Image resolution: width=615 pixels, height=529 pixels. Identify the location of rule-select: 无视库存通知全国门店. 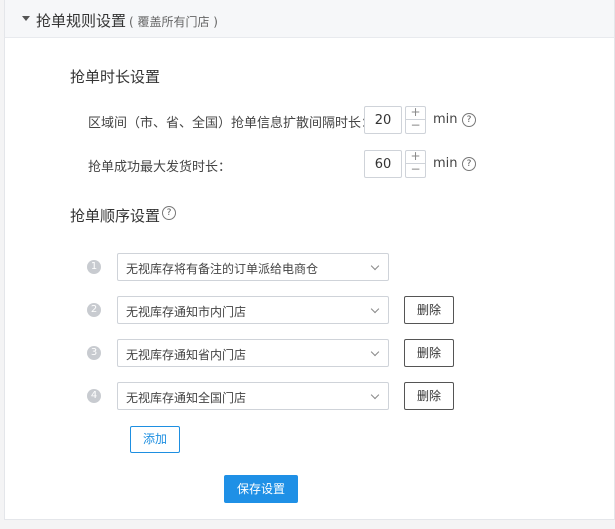
(253, 396).